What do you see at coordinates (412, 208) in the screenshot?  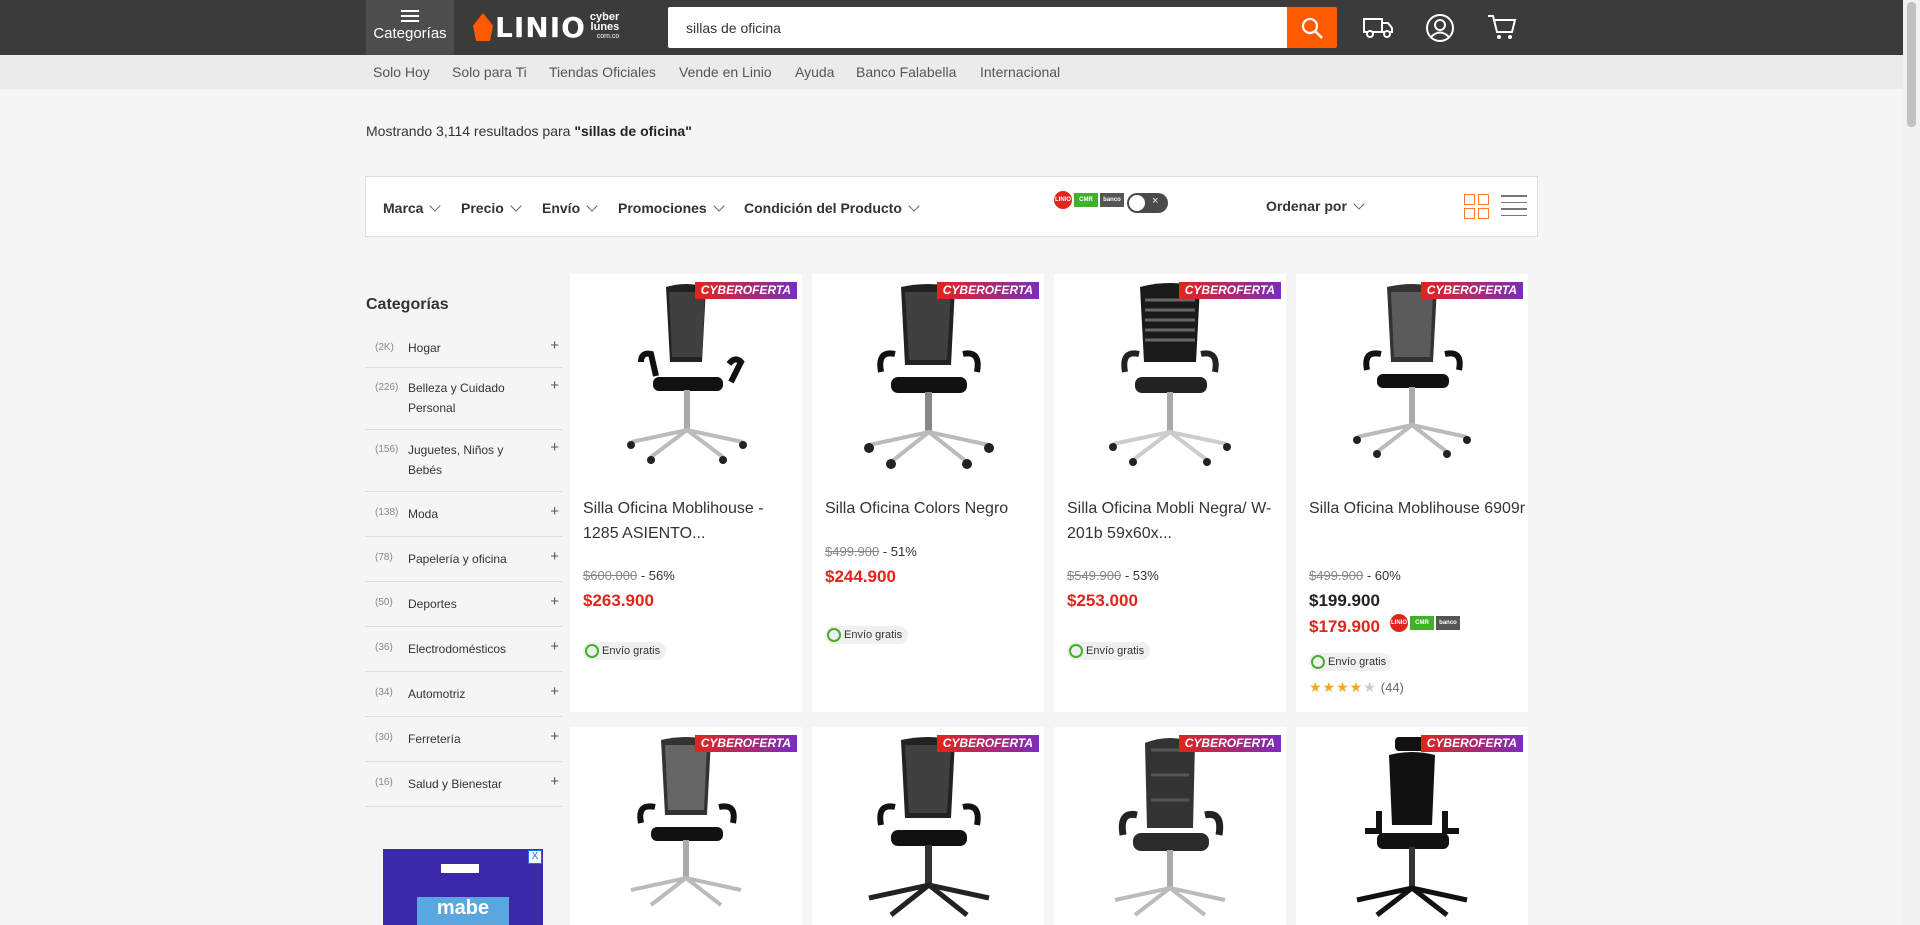 I see `filter-marca: Marca` at bounding box center [412, 208].